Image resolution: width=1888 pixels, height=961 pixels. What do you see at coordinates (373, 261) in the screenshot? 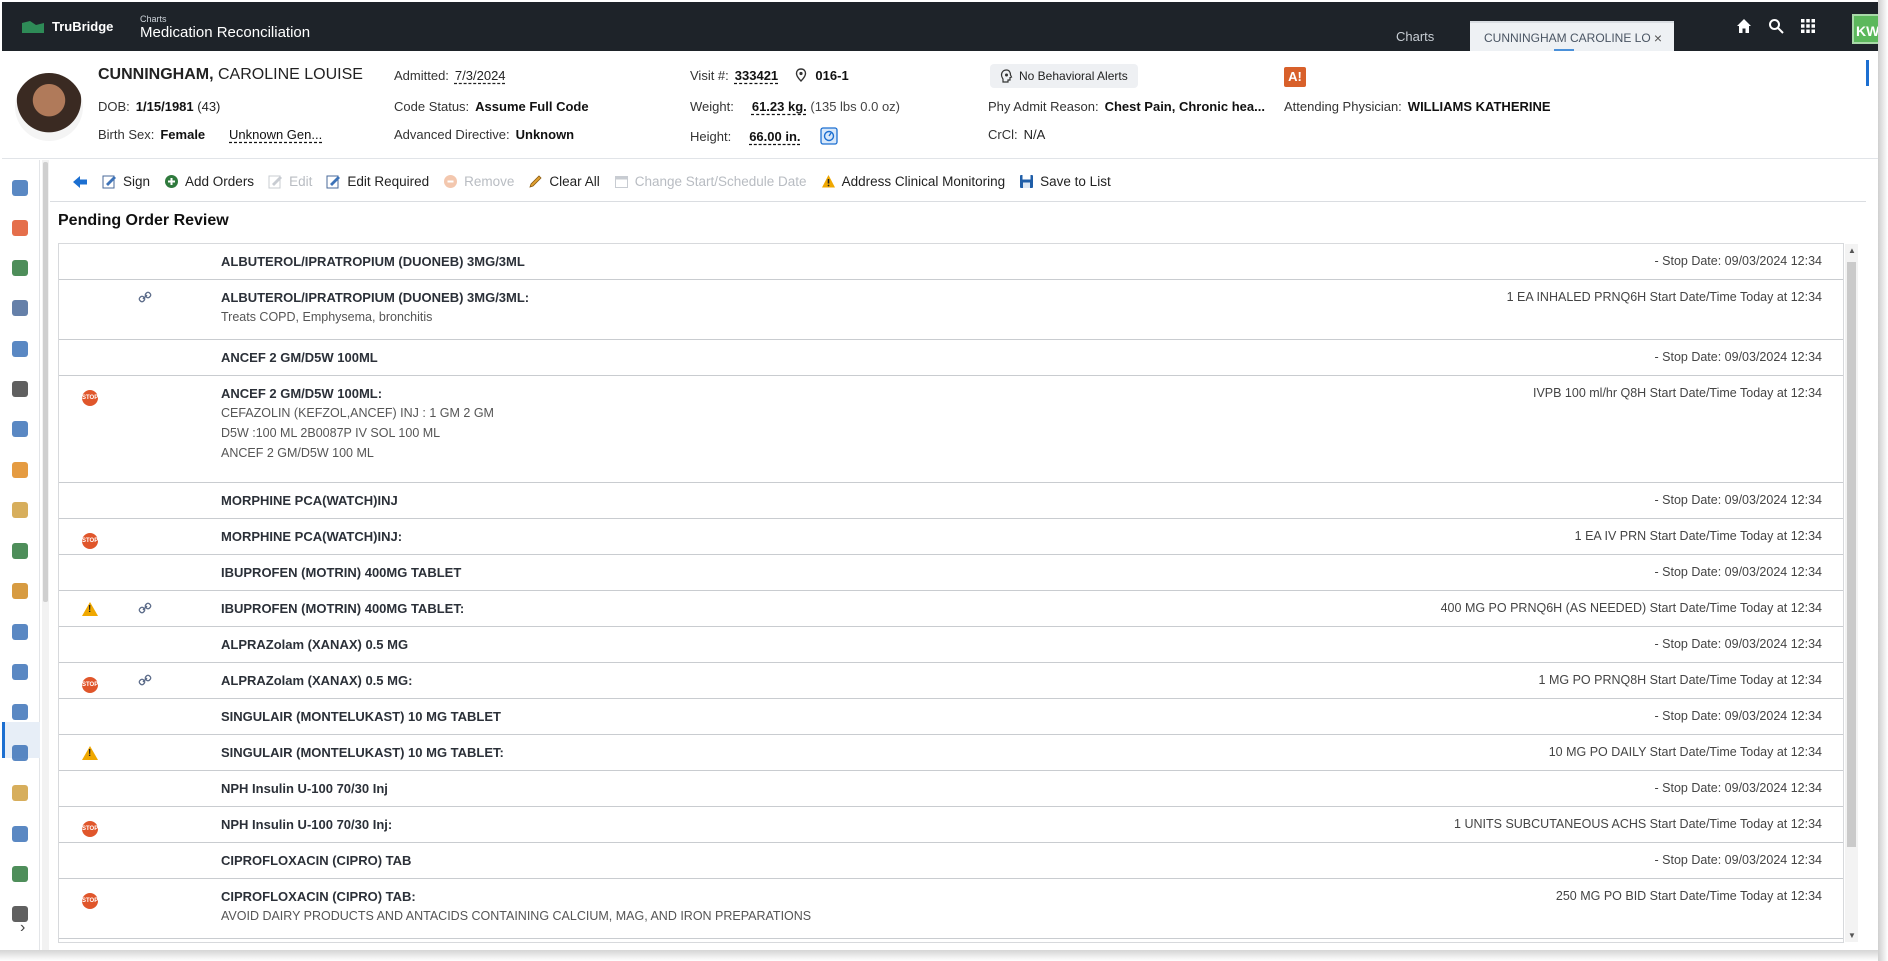
I see `order-name: ALBUTEROL/IPRATROPIUM (DUONEB) 3MG/3ML` at bounding box center [373, 261].